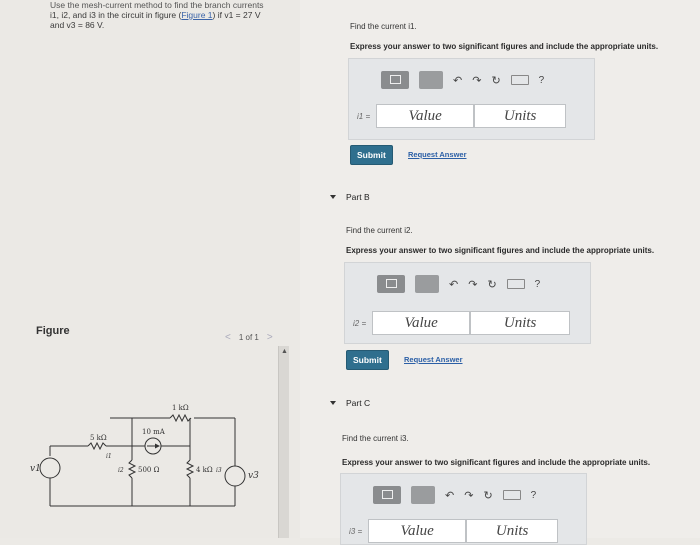  I want to click on part-b-header: Part B, so click(350, 197).